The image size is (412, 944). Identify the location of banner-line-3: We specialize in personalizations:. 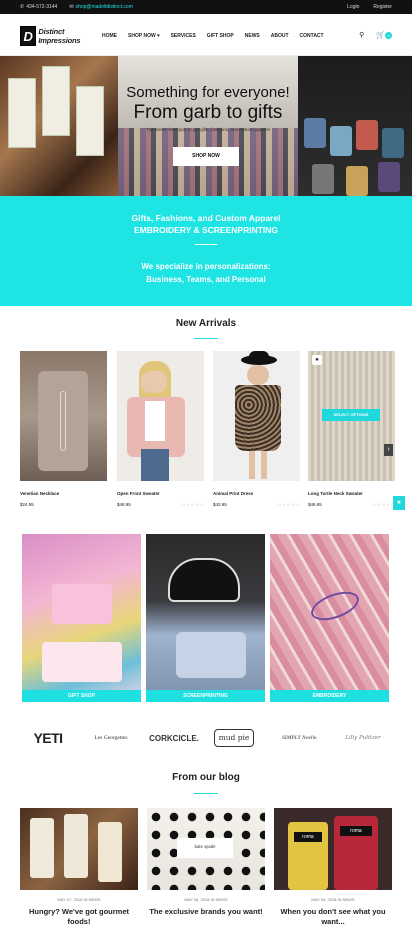
(206, 266).